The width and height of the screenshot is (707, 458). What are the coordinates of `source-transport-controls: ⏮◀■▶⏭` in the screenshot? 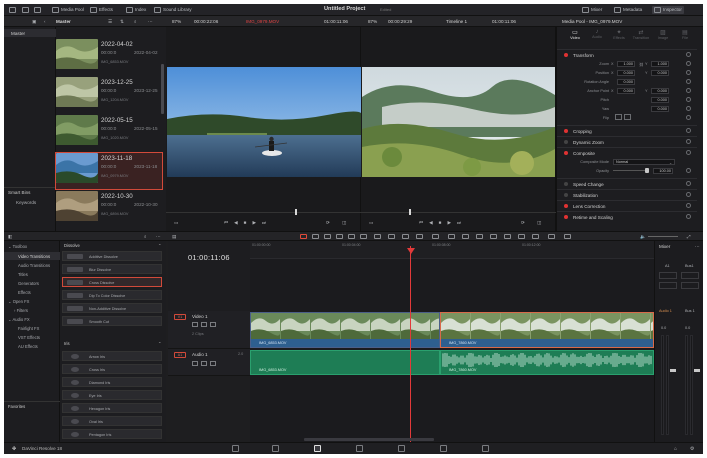 It's located at (248, 223).